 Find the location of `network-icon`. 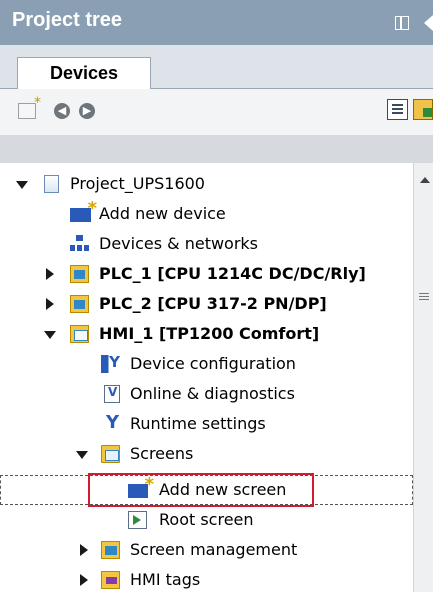

network-icon is located at coordinates (79, 244).